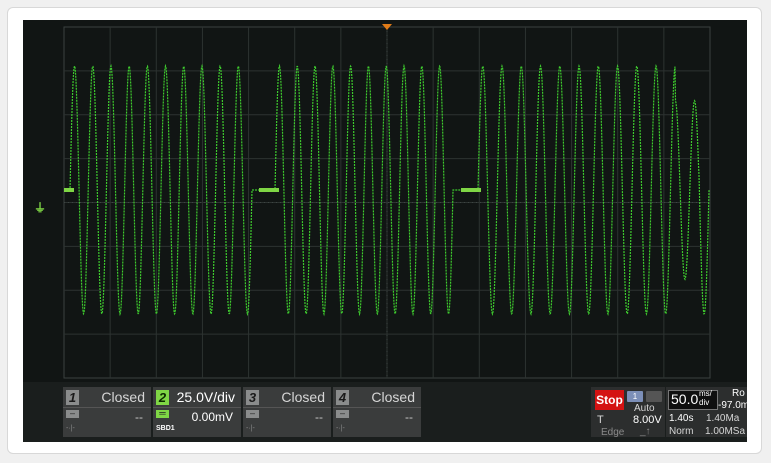 This screenshot has width=771, height=463. What do you see at coordinates (72, 413) in the screenshot?
I see `channel-1-minus-icon: –` at bounding box center [72, 413].